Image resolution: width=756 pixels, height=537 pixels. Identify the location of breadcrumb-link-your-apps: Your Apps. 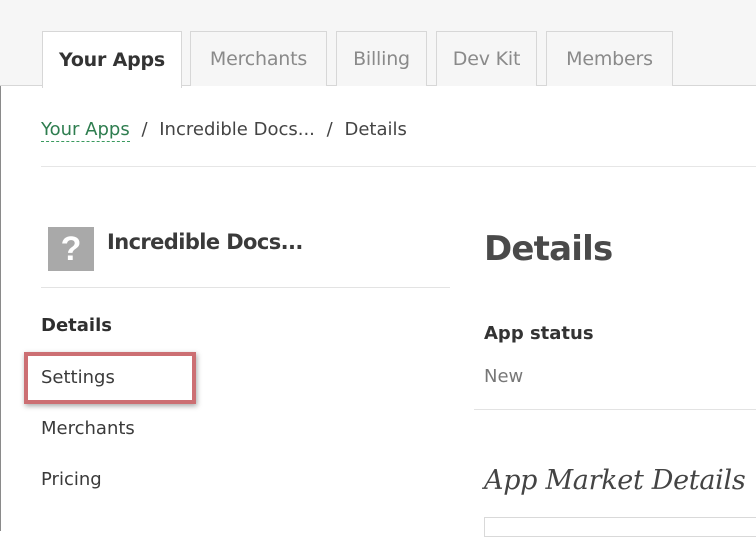
(85, 130).